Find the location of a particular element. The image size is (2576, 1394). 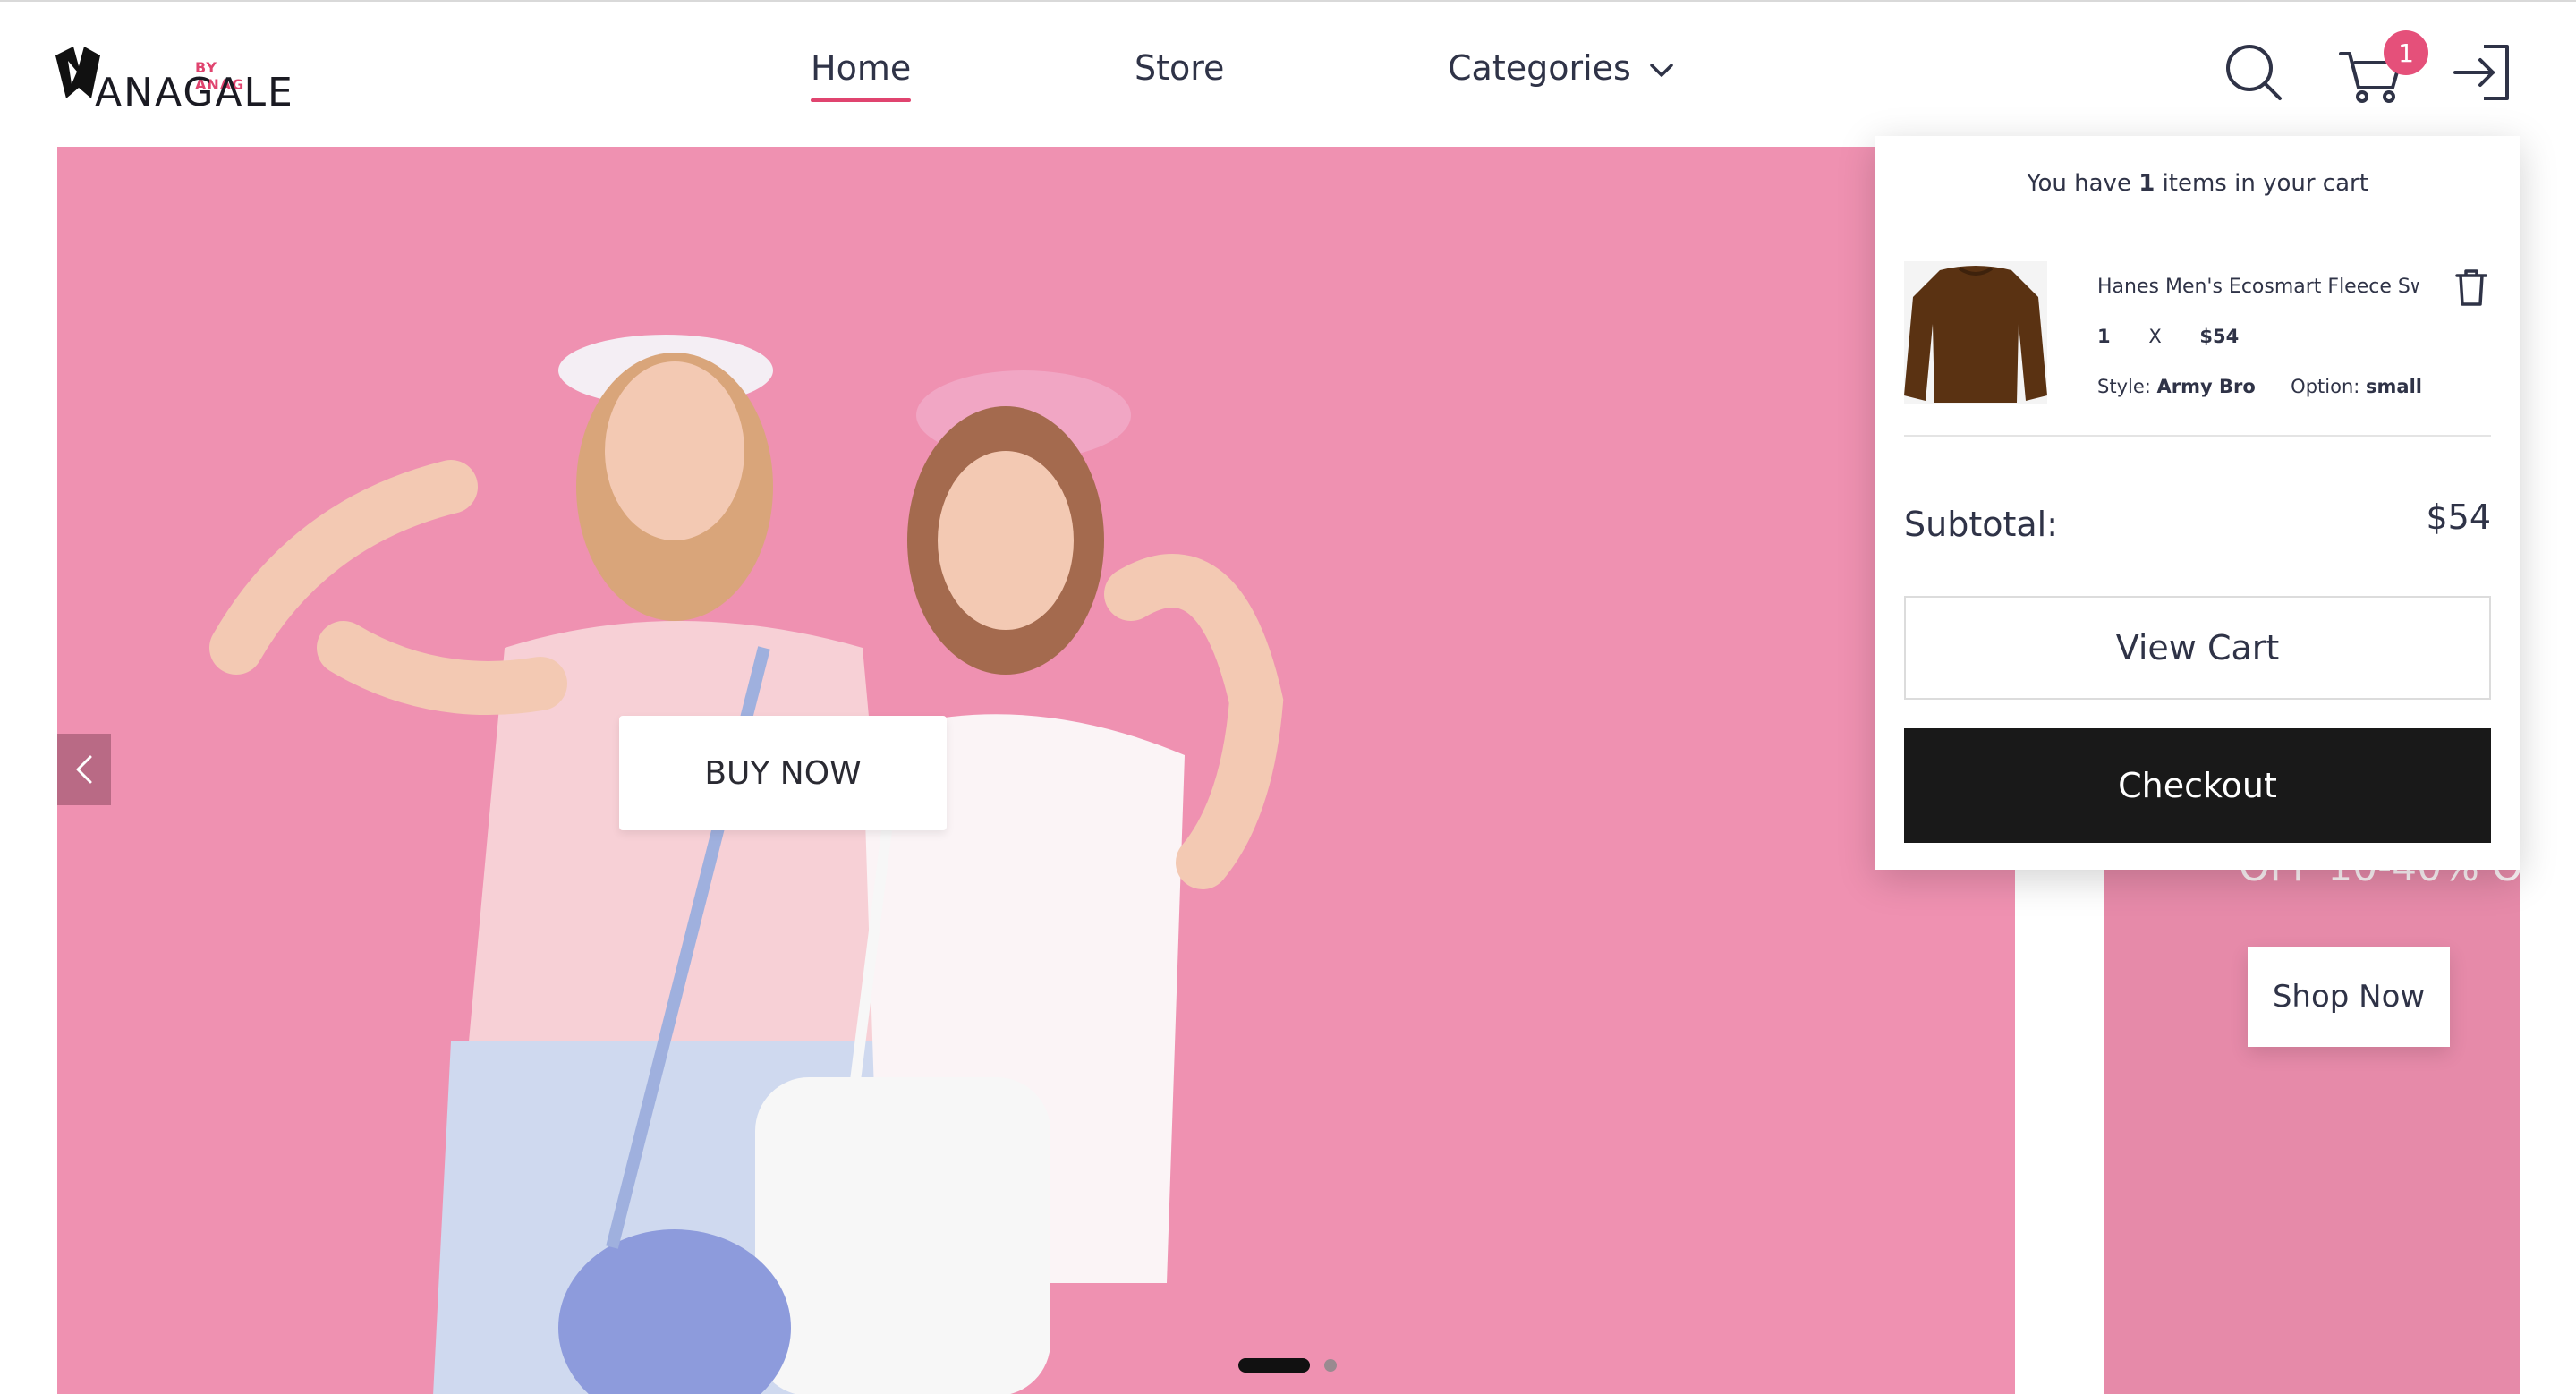

cart-summary-prefix: You have is located at coordinates (2079, 183).